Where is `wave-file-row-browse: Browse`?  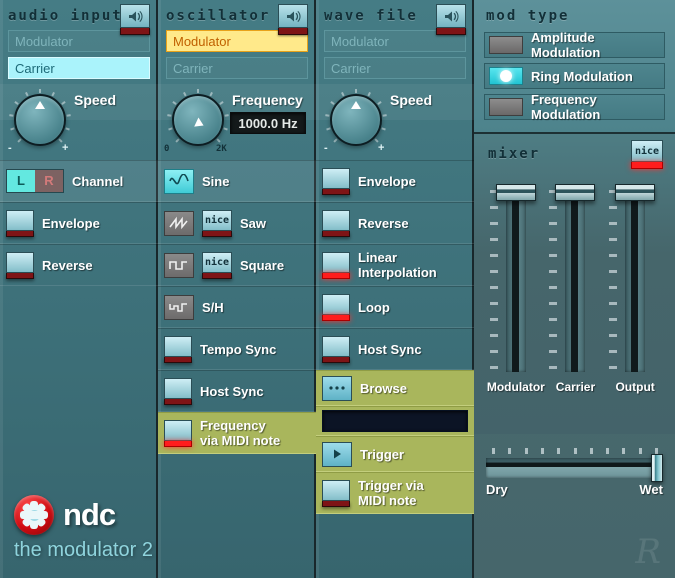
wave-file-row-browse: Browse is located at coordinates (395, 388).